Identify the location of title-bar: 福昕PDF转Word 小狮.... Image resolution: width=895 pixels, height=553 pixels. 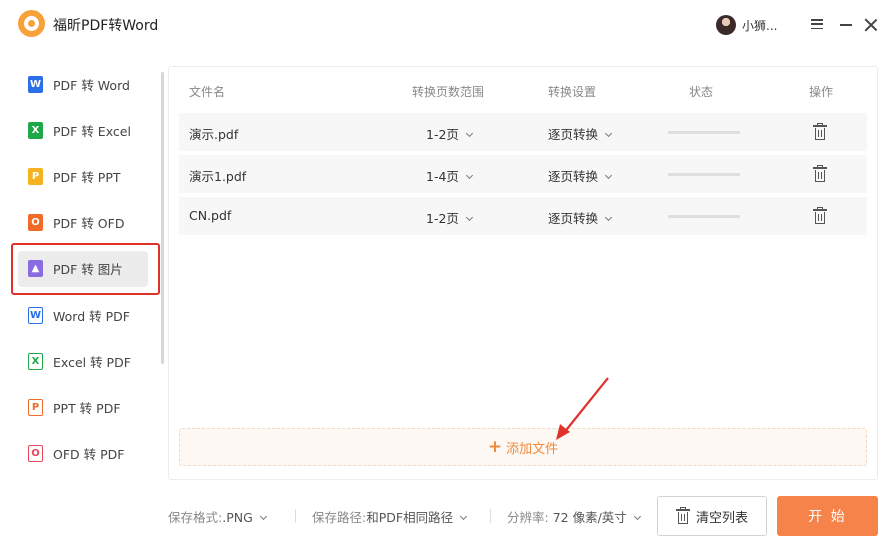
(447, 26).